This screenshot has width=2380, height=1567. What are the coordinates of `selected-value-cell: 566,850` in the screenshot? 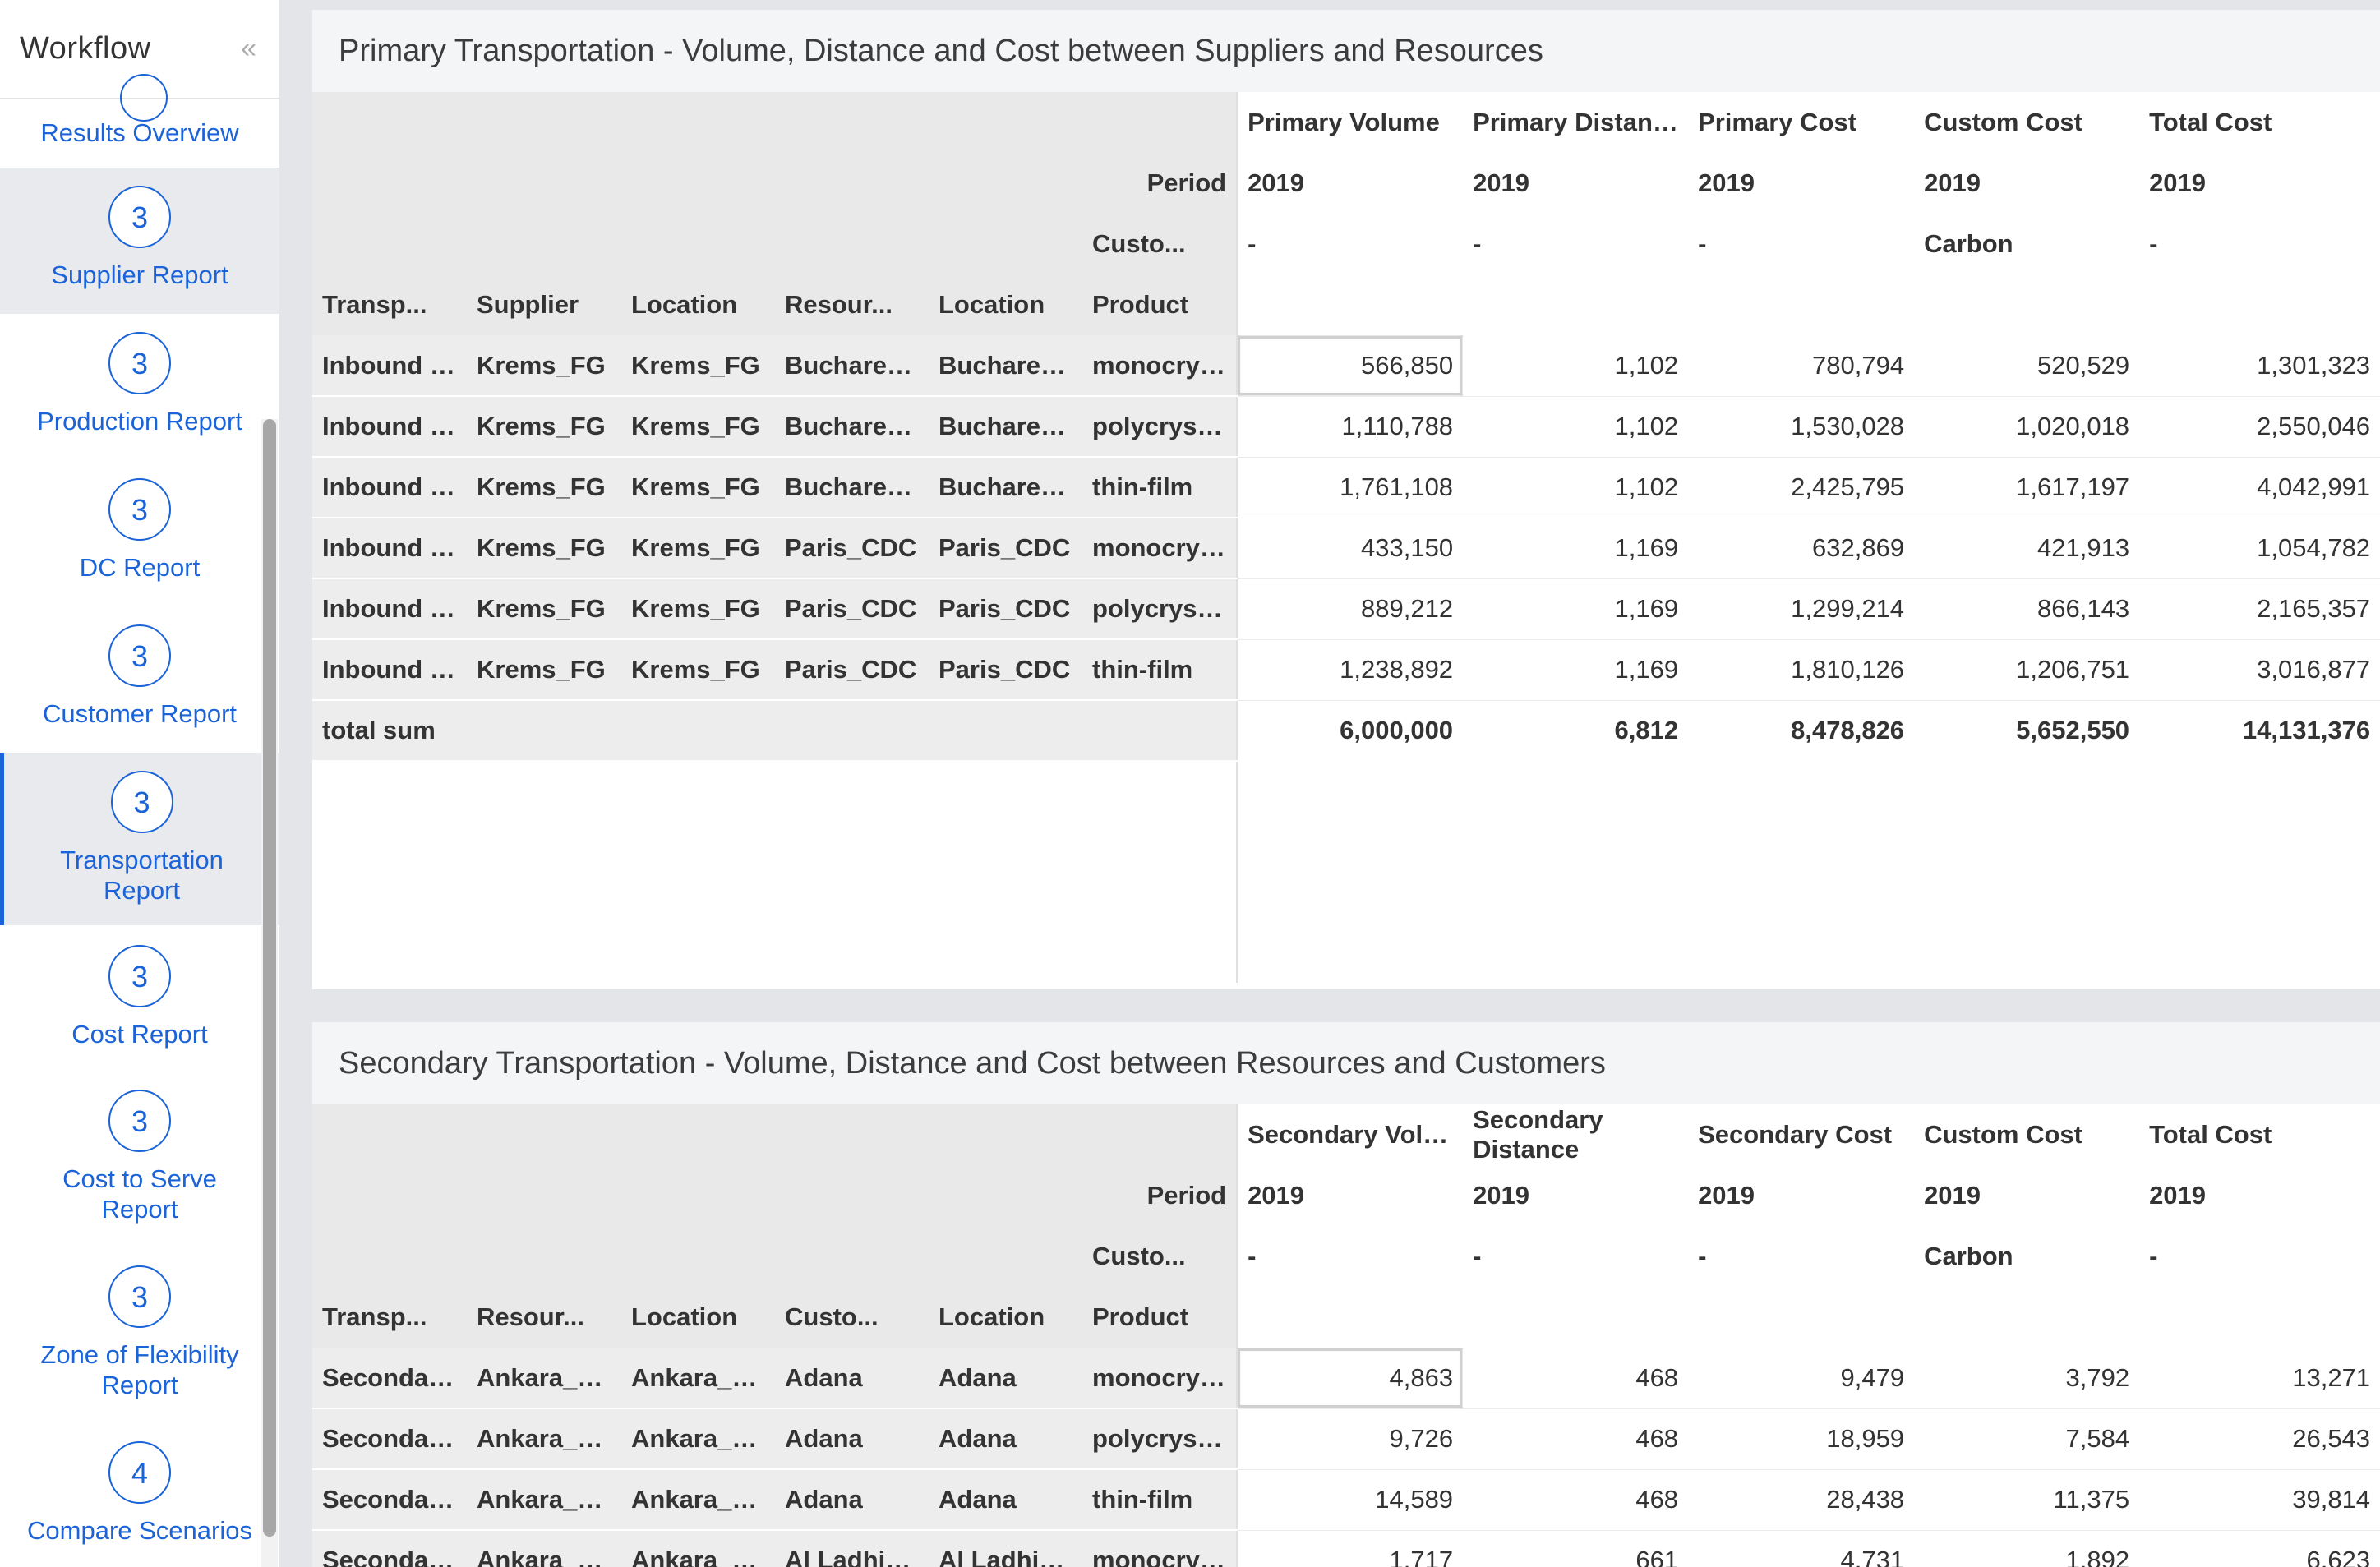 It's located at (1350, 366).